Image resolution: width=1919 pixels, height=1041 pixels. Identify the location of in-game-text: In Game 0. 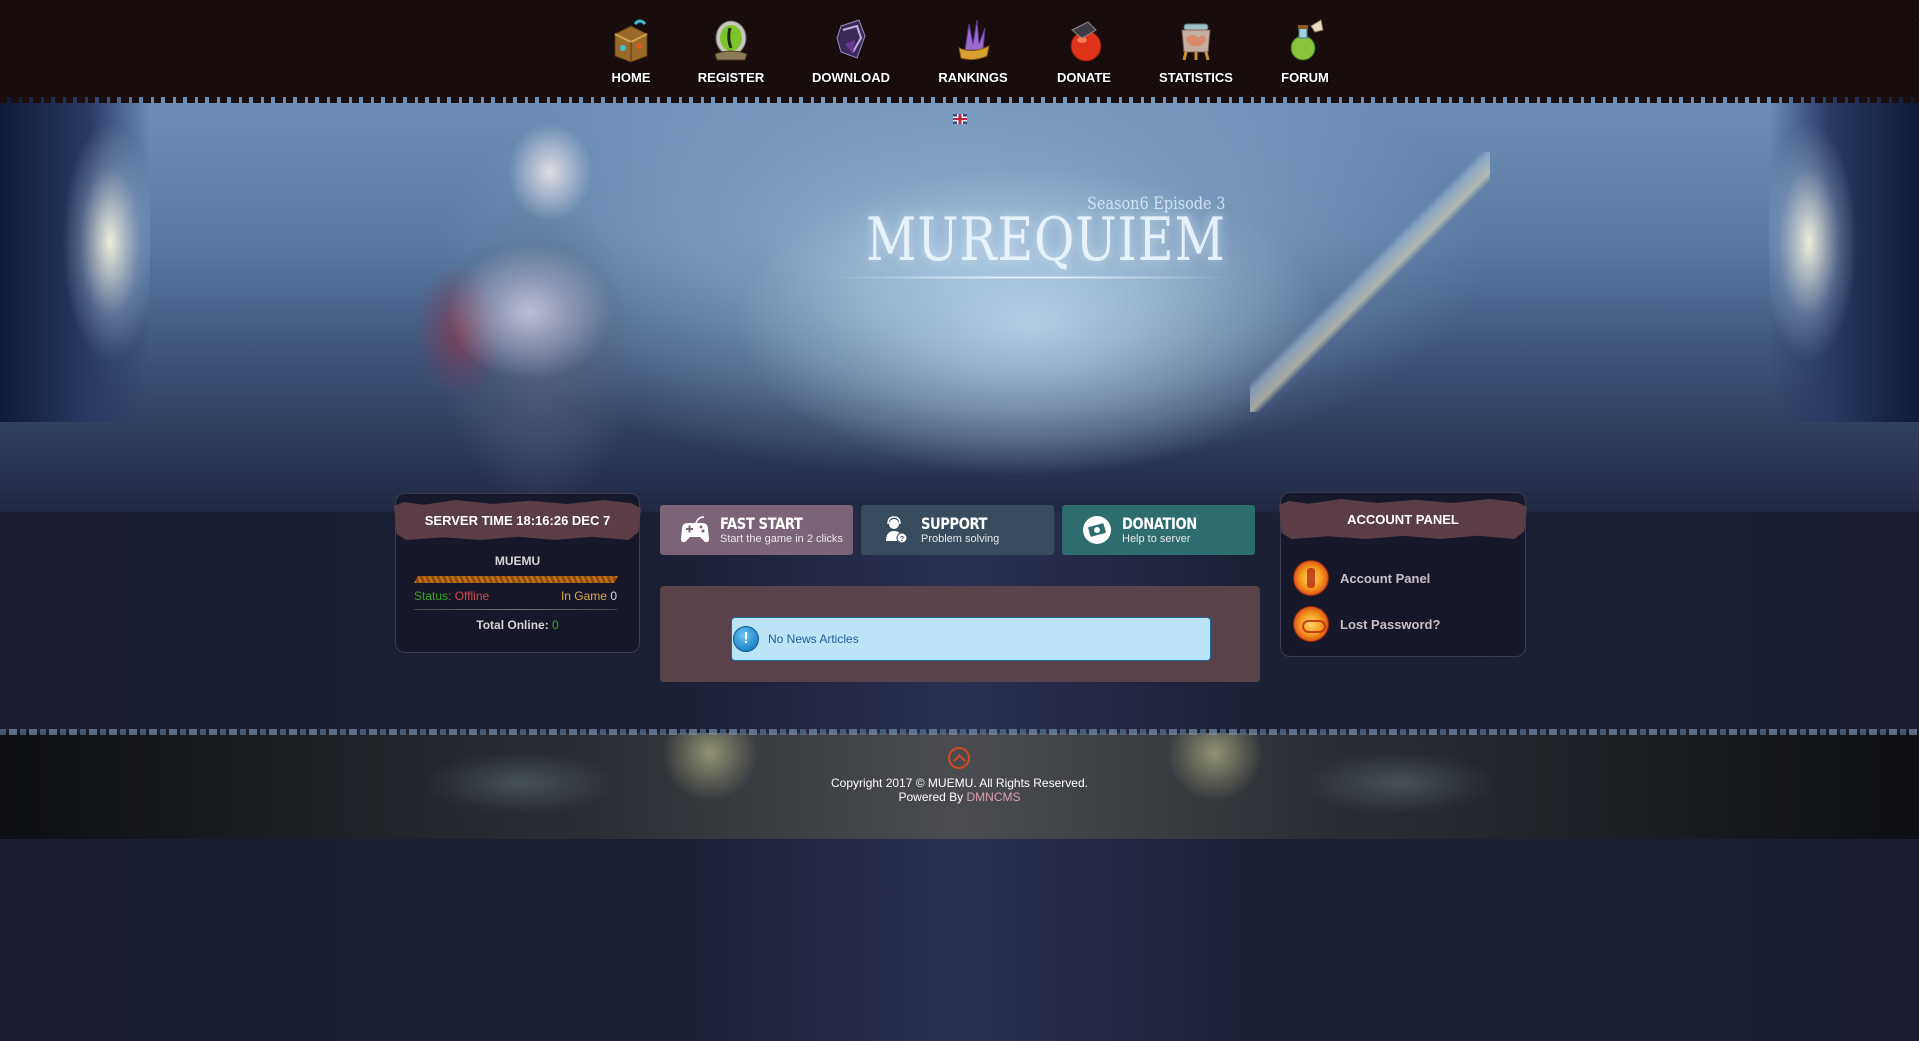
(589, 596).